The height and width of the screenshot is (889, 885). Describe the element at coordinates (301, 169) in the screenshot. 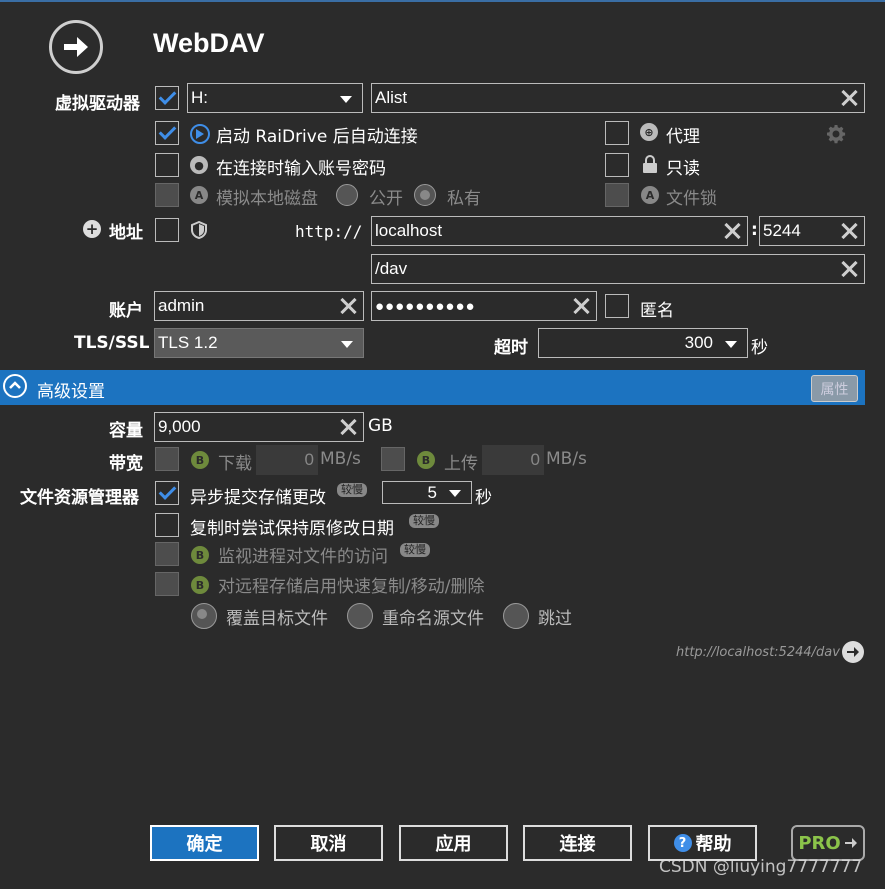

I see `prompt-credentials-label: 在连接时输入账号密码` at that location.